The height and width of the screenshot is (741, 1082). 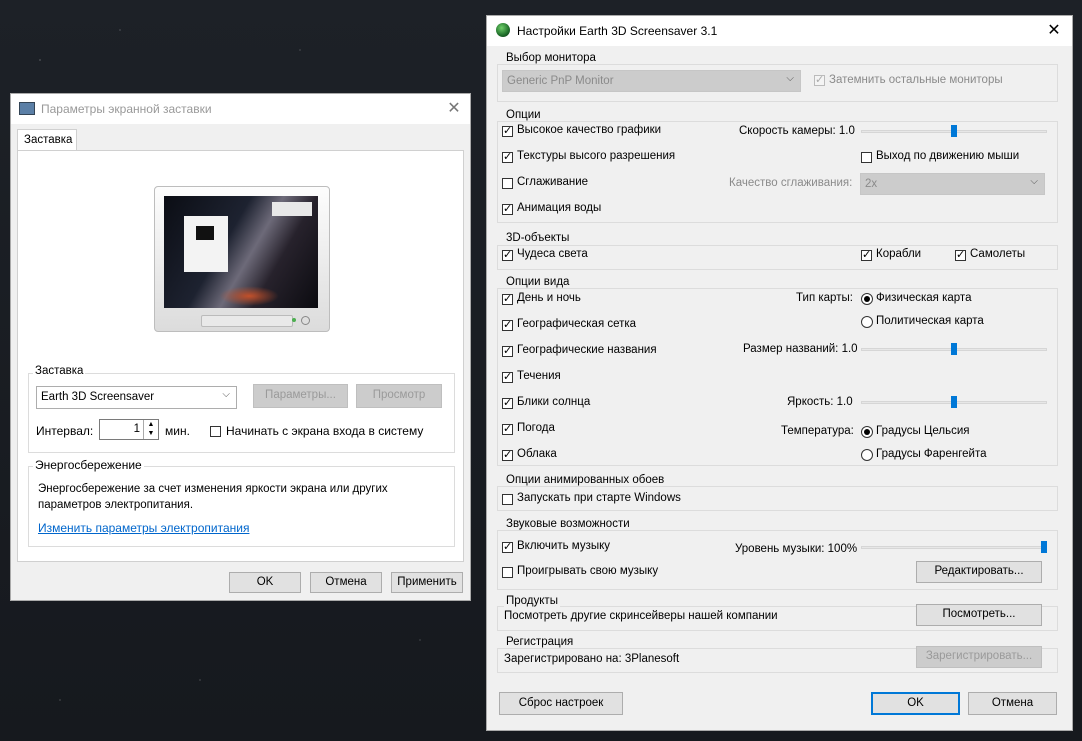 I want to click on physical-map-radio, so click(x=867, y=299).